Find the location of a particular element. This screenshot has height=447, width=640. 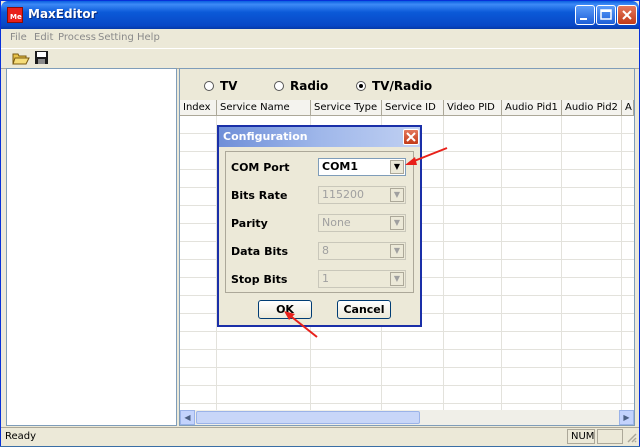

radio-tv-radio: TV/Radio is located at coordinates (394, 86).